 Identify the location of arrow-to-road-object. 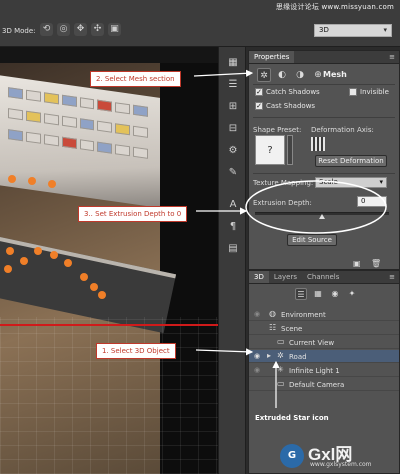
(224, 352).